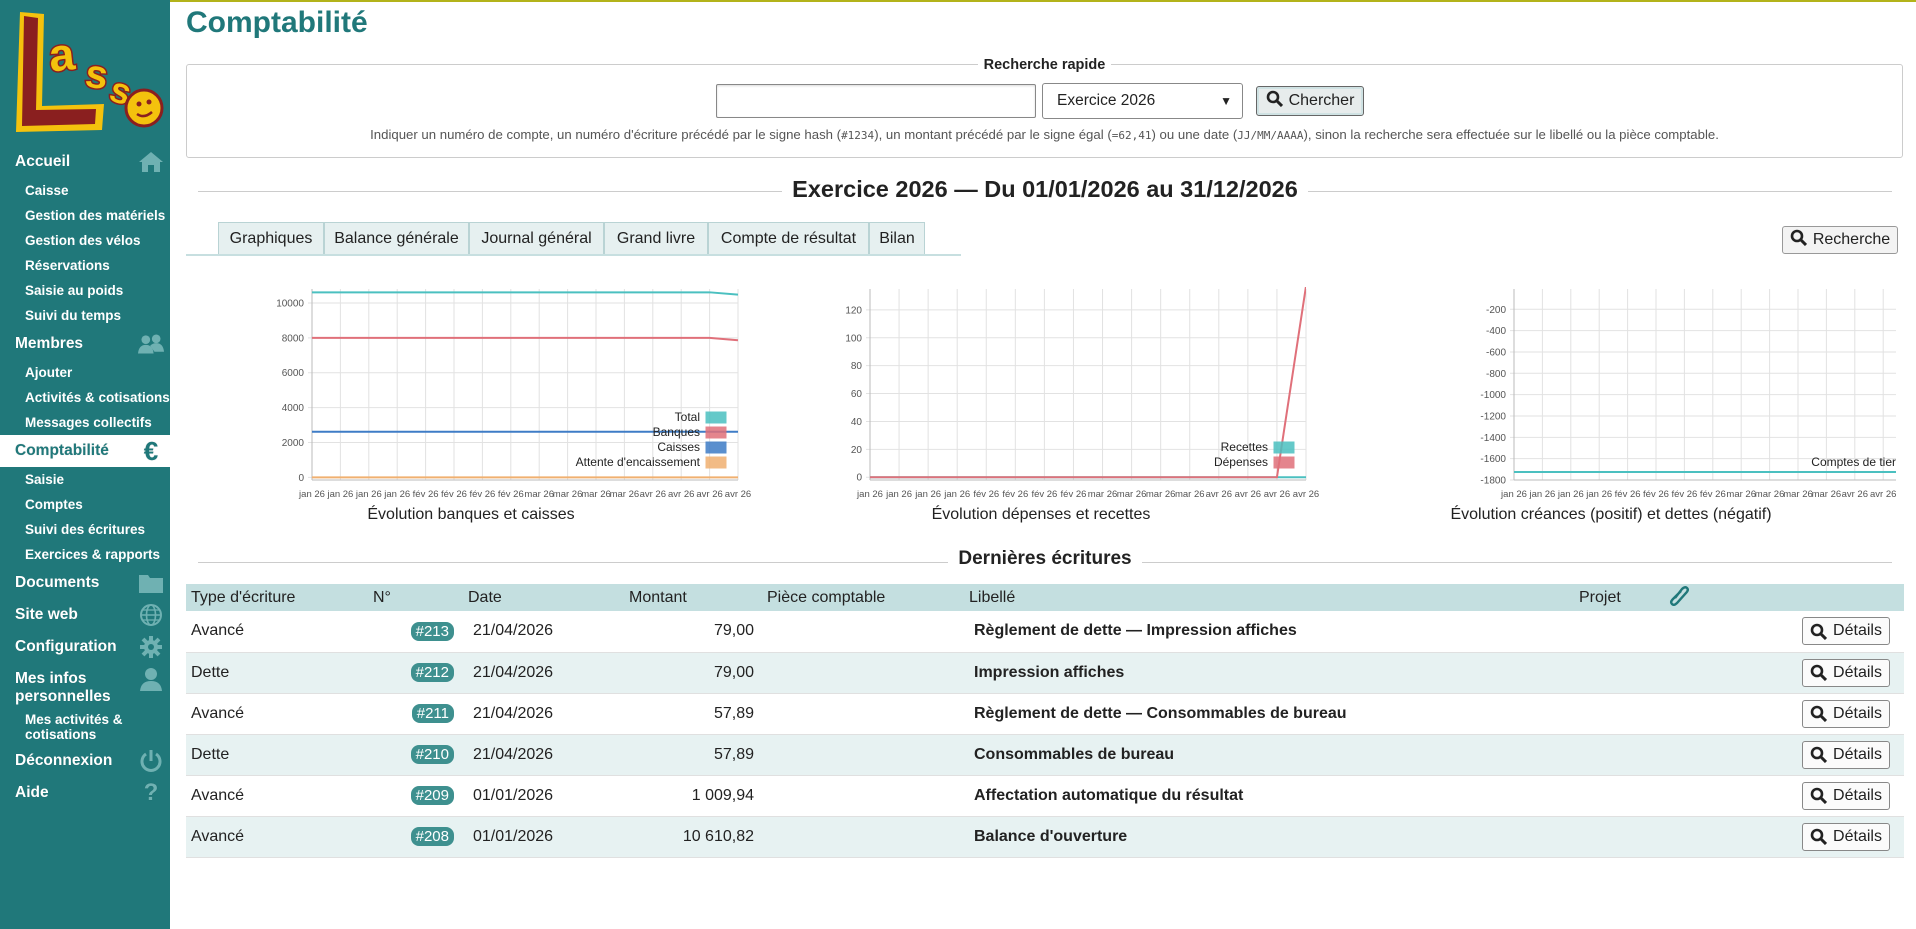  What do you see at coordinates (85, 479) in the screenshot?
I see `nav-saisie: Saisie` at bounding box center [85, 479].